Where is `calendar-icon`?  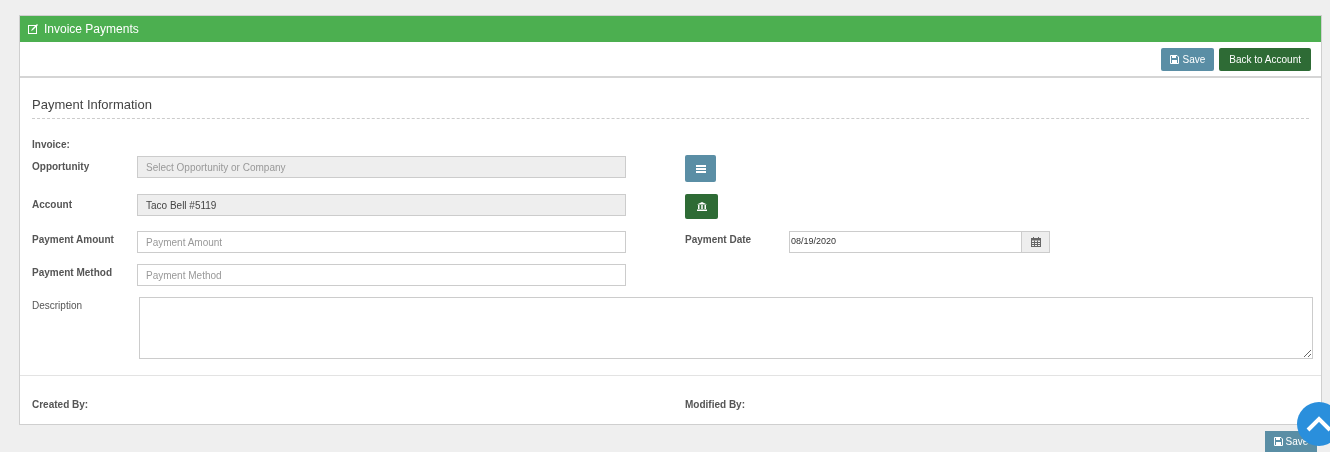
calendar-icon is located at coordinates (1035, 242).